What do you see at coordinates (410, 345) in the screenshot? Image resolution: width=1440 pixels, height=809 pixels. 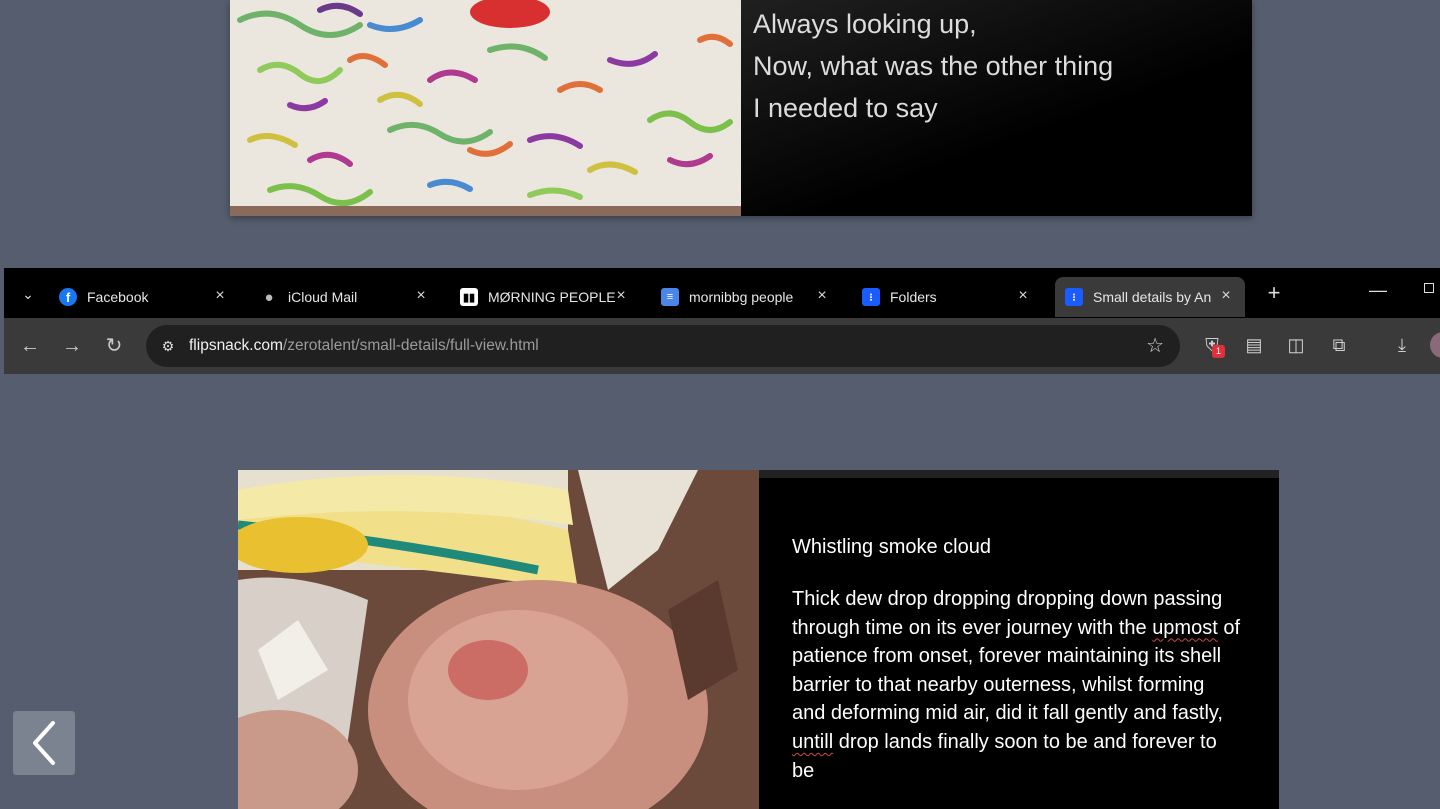 I see `url-path: /zerotalent/small-details/full-view.html` at bounding box center [410, 345].